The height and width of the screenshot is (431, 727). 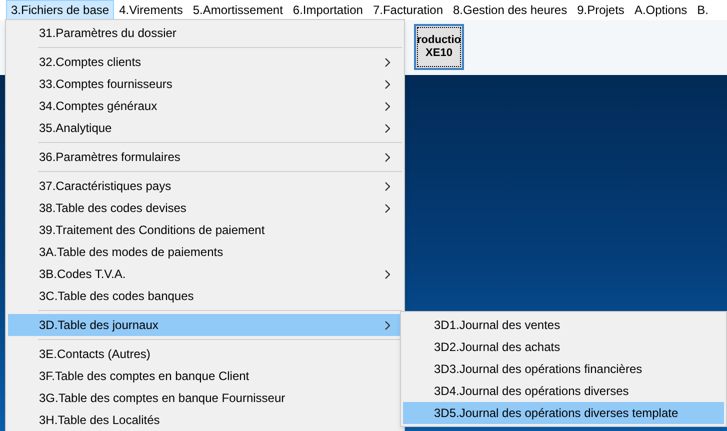 What do you see at coordinates (205, 128) in the screenshot?
I see `menu-item: 35.Analytique` at bounding box center [205, 128].